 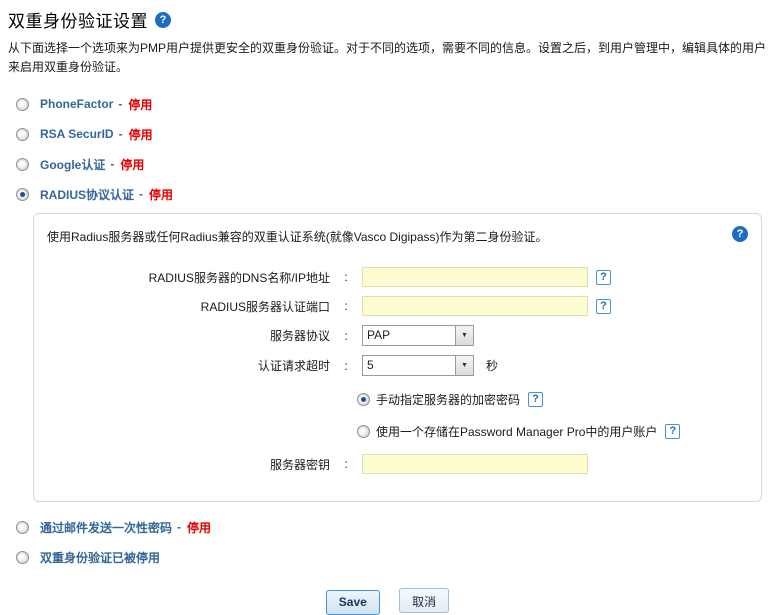 What do you see at coordinates (72, 164) in the screenshot?
I see `option-label-google-auth: Google认证` at bounding box center [72, 164].